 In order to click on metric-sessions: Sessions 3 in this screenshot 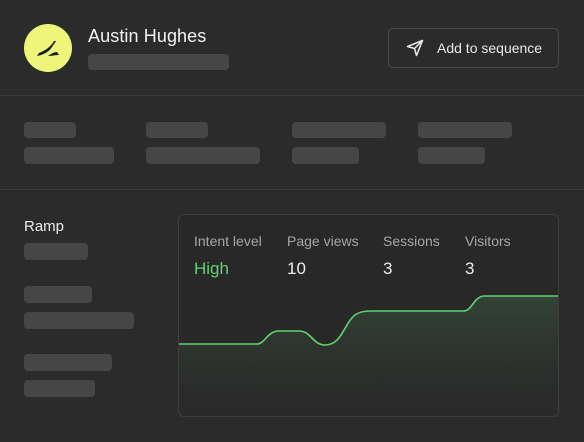, I will do `click(411, 256)`.